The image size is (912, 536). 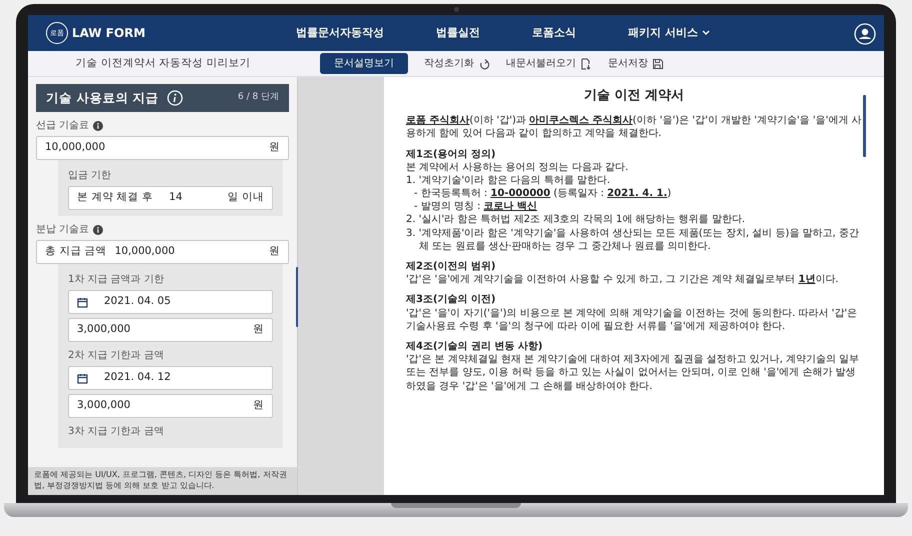 What do you see at coordinates (475, 347) in the screenshot?
I see `section-heading: 제4조(기술의 권리 변동 사항)` at bounding box center [475, 347].